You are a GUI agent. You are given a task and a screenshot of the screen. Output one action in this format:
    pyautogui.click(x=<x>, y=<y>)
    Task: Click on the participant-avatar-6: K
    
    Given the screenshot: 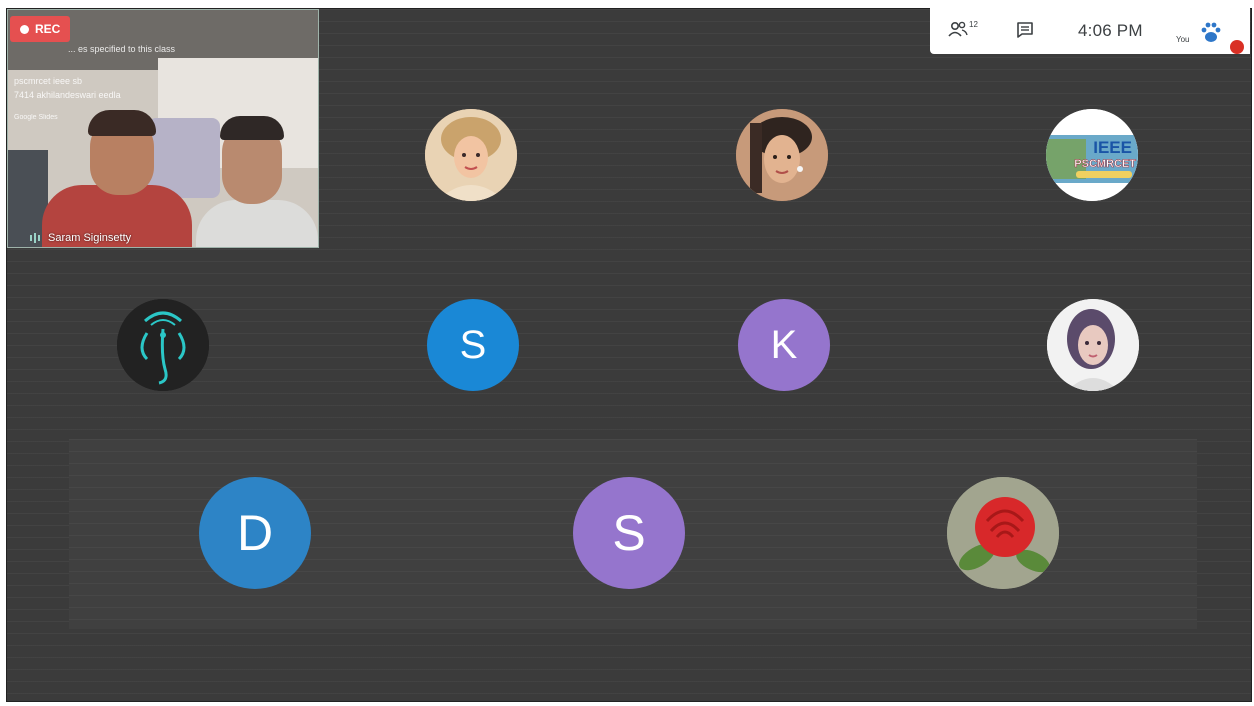 What is the action you would take?
    pyautogui.click(x=784, y=345)
    